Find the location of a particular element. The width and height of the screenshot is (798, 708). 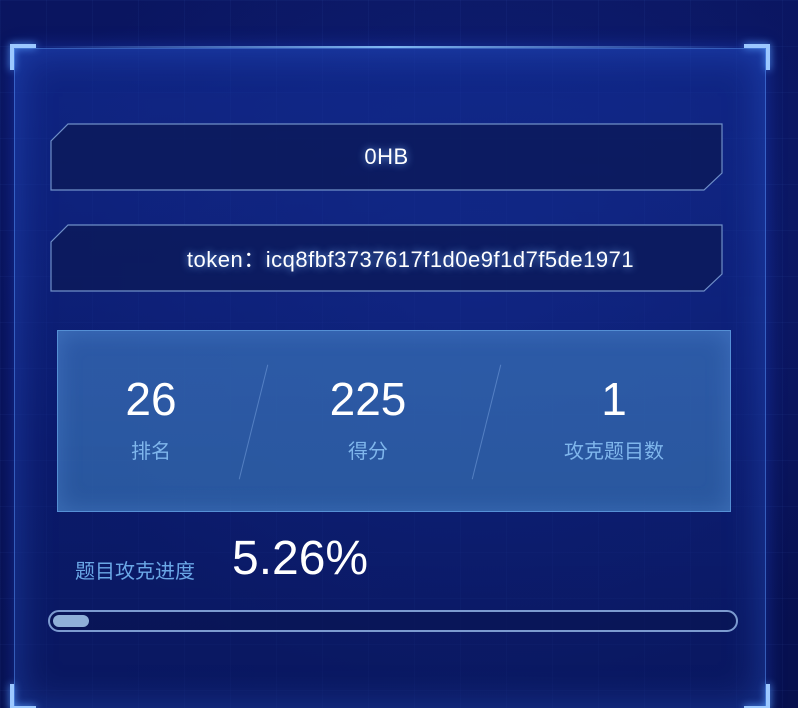

stat-score: 225 得分 is located at coordinates (368, 417).